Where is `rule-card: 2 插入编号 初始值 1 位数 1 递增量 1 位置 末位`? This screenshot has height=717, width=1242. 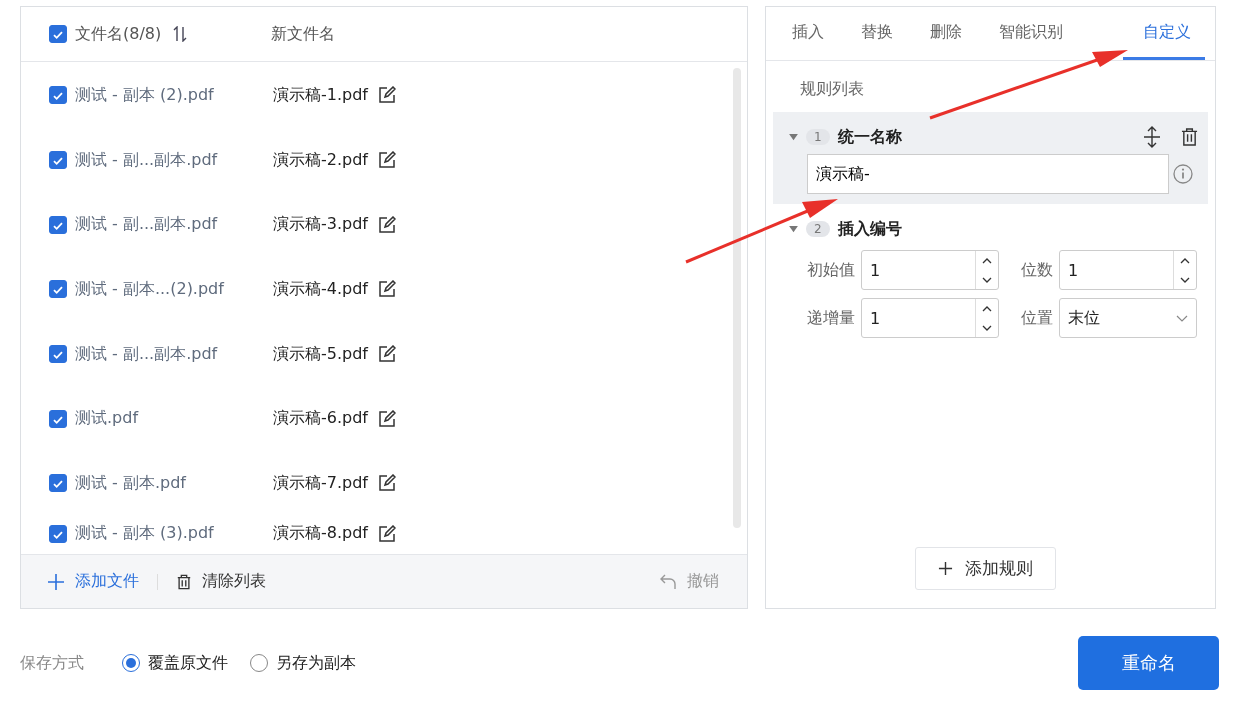
rule-card: 2 插入编号 初始值 1 位数 1 递增量 1 位置 末位 is located at coordinates (990, 276).